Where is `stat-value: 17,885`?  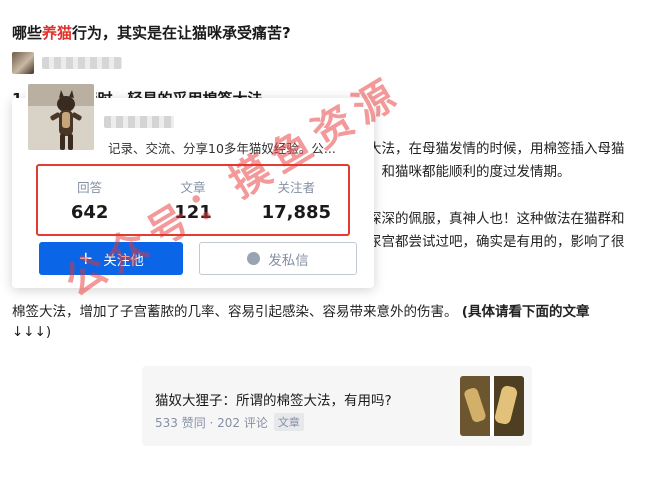
stat-value: 17,885 is located at coordinates (296, 212).